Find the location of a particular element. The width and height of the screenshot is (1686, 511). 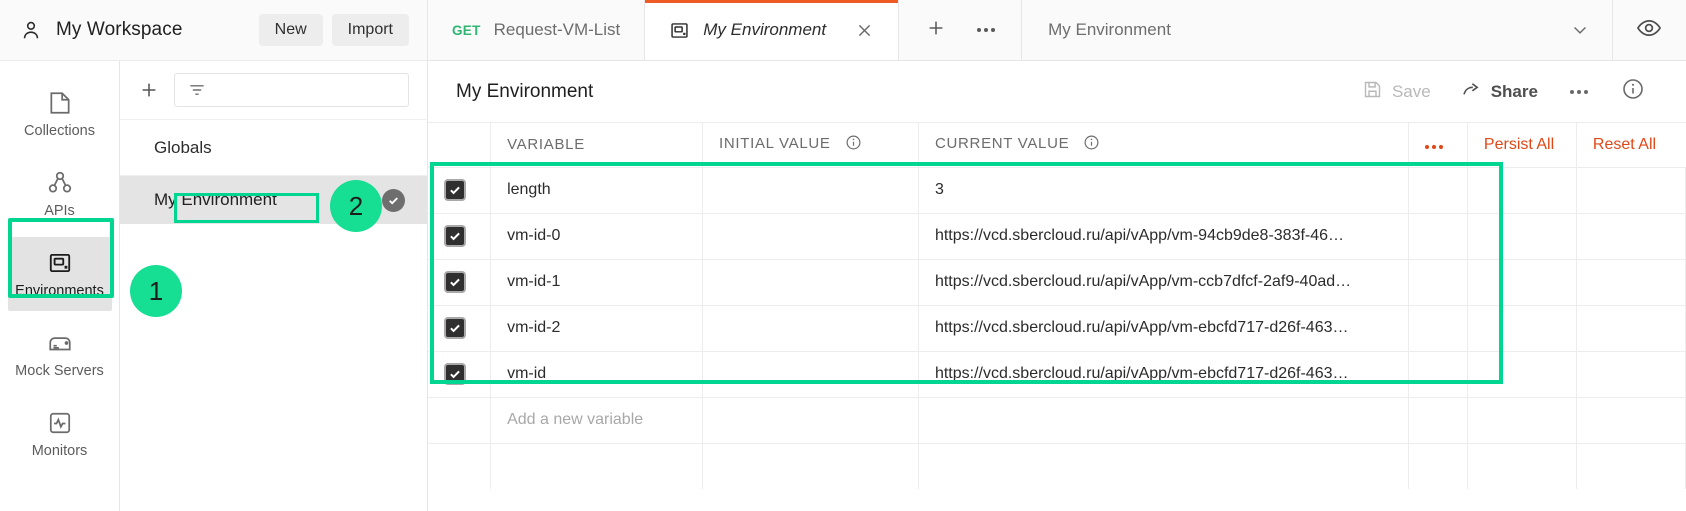

table-bulk-edit-button is located at coordinates (1438, 145).